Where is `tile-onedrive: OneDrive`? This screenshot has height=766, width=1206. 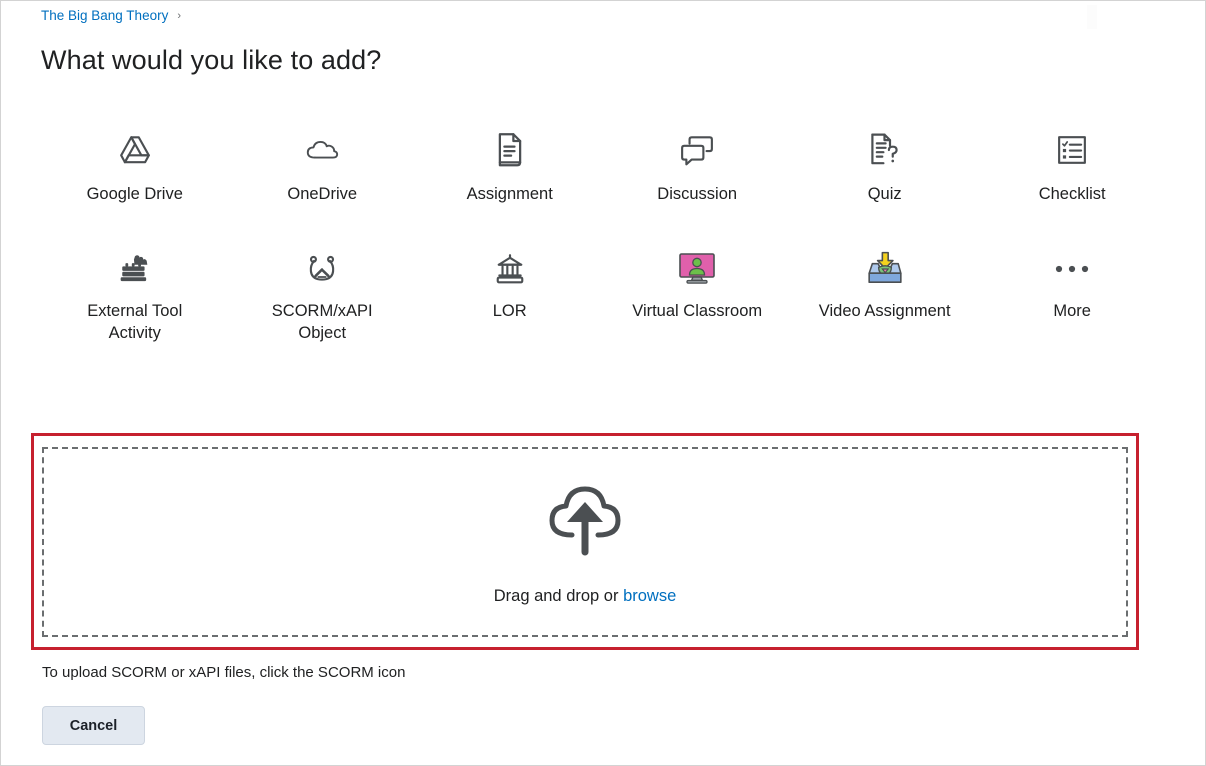
tile-onedrive: OneDrive is located at coordinates (321, 163).